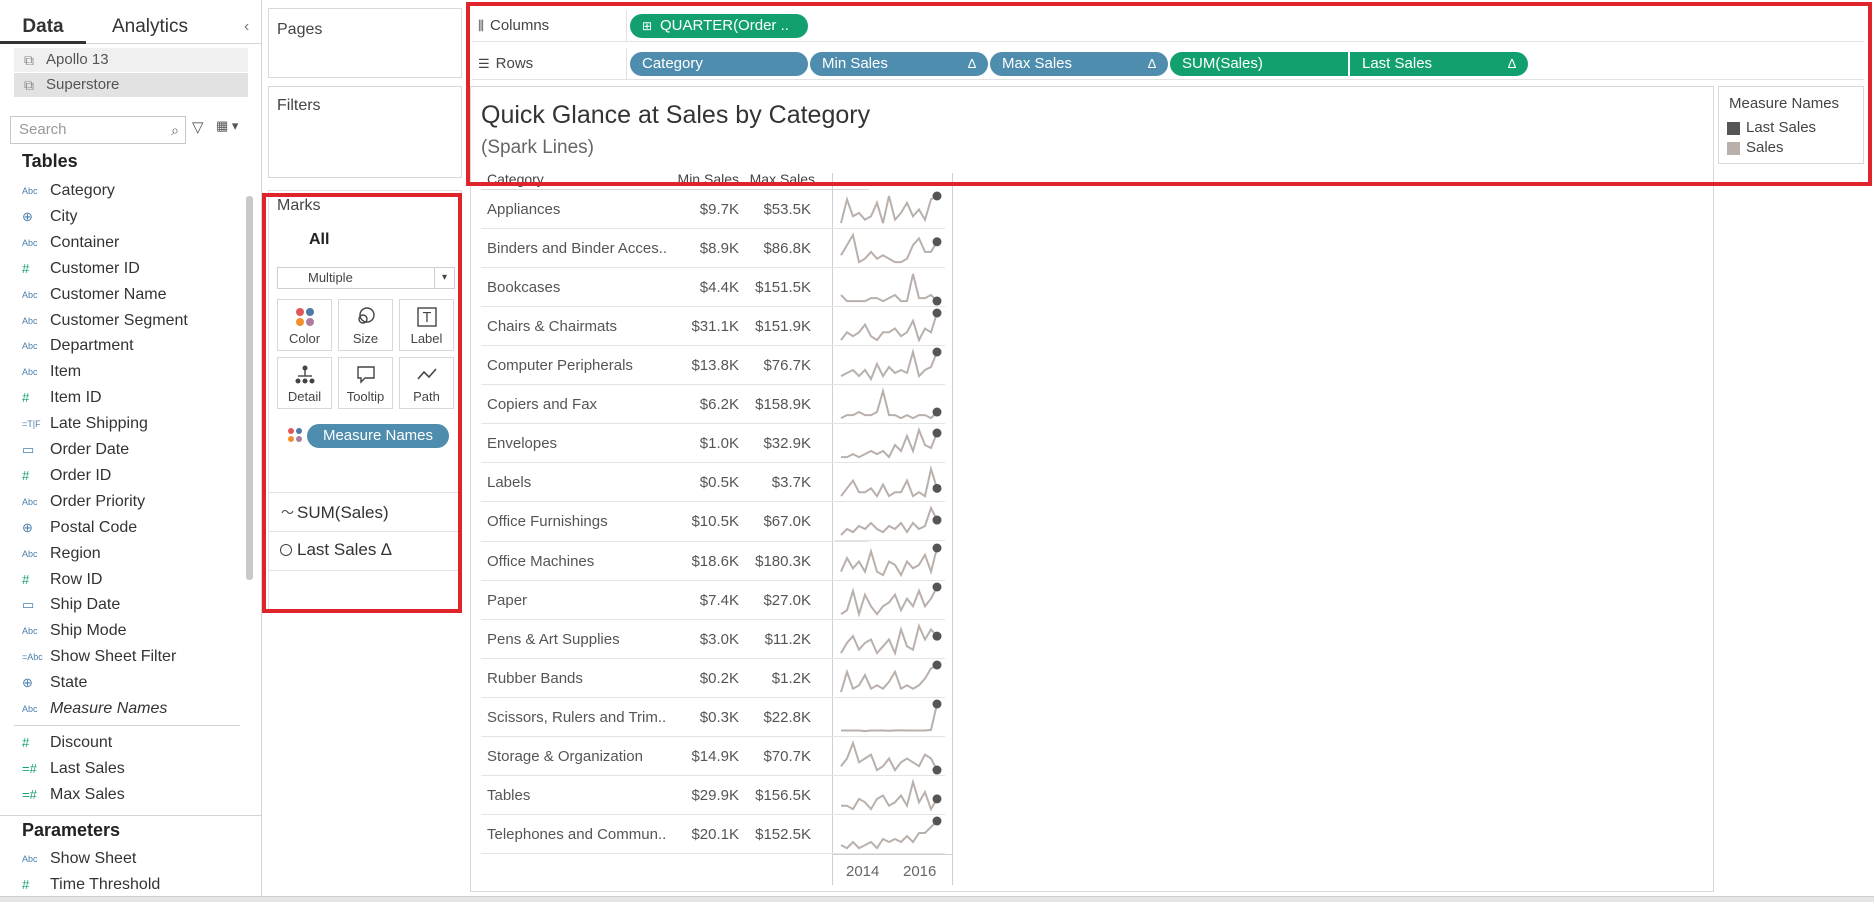 The image size is (1874, 902). Describe the element at coordinates (1439, 64) in the screenshot. I see `last-sales-pill: Last Sales ∆` at that location.